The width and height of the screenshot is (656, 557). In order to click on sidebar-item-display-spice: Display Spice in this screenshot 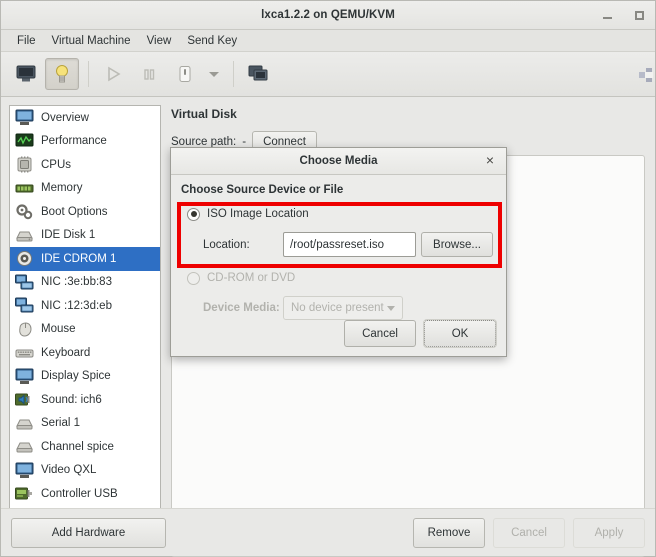, I will do `click(85, 377)`.